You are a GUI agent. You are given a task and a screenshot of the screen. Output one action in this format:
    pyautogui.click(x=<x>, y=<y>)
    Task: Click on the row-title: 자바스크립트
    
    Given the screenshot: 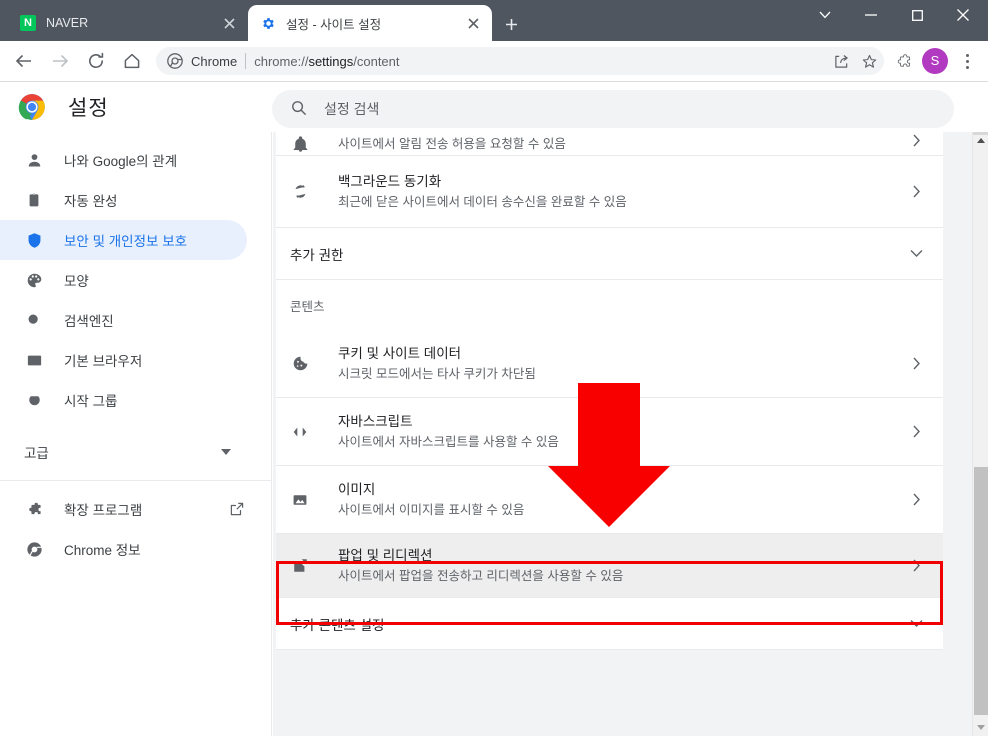 What is the action you would take?
    pyautogui.click(x=375, y=421)
    